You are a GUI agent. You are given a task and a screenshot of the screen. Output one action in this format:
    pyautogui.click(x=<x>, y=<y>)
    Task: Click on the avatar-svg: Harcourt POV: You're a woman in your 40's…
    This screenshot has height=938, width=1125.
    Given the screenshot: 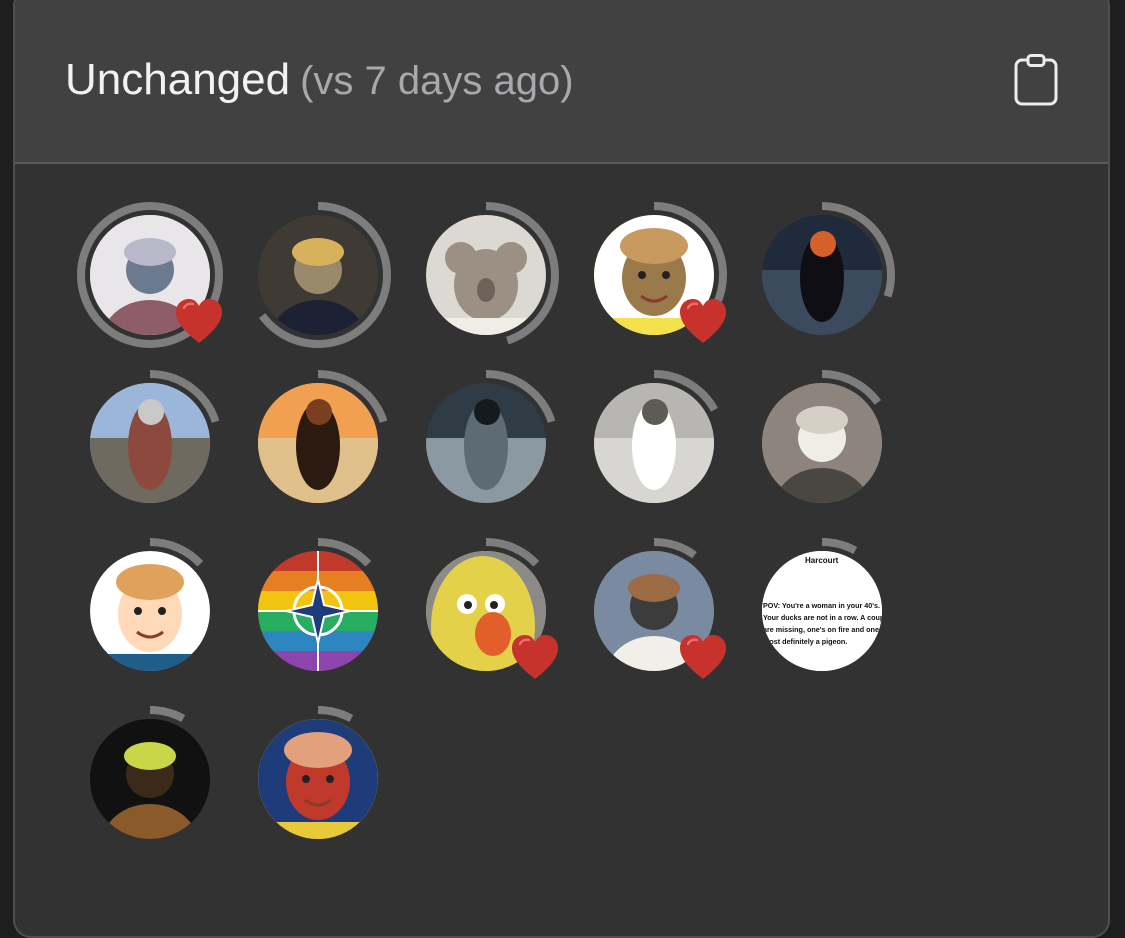 What is the action you would take?
    pyautogui.click(x=826, y=604)
    